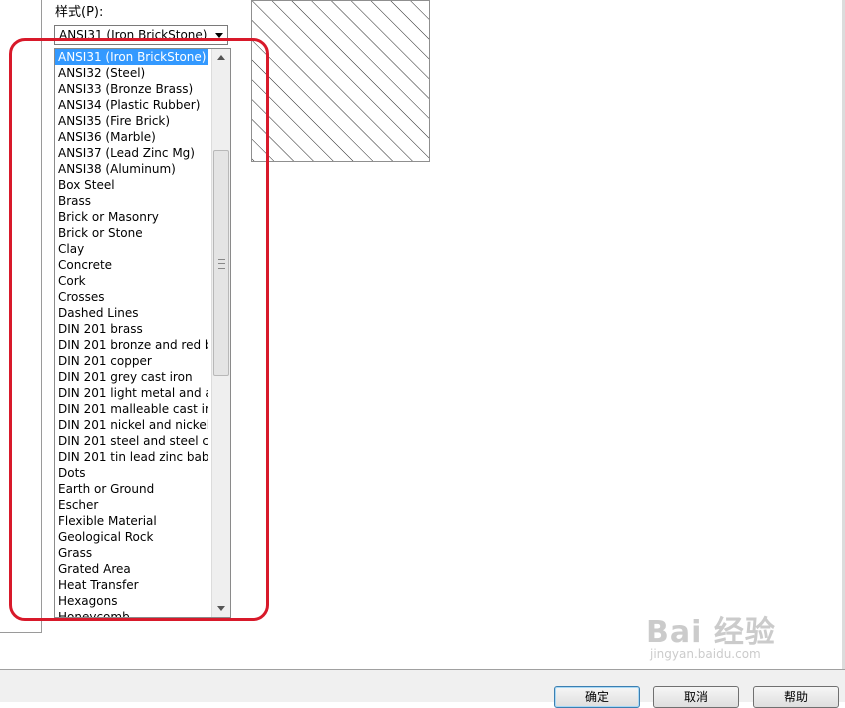 The image size is (845, 708). What do you see at coordinates (131, 121) in the screenshot?
I see `list-item: ANSI35 (Fire Brick)` at bounding box center [131, 121].